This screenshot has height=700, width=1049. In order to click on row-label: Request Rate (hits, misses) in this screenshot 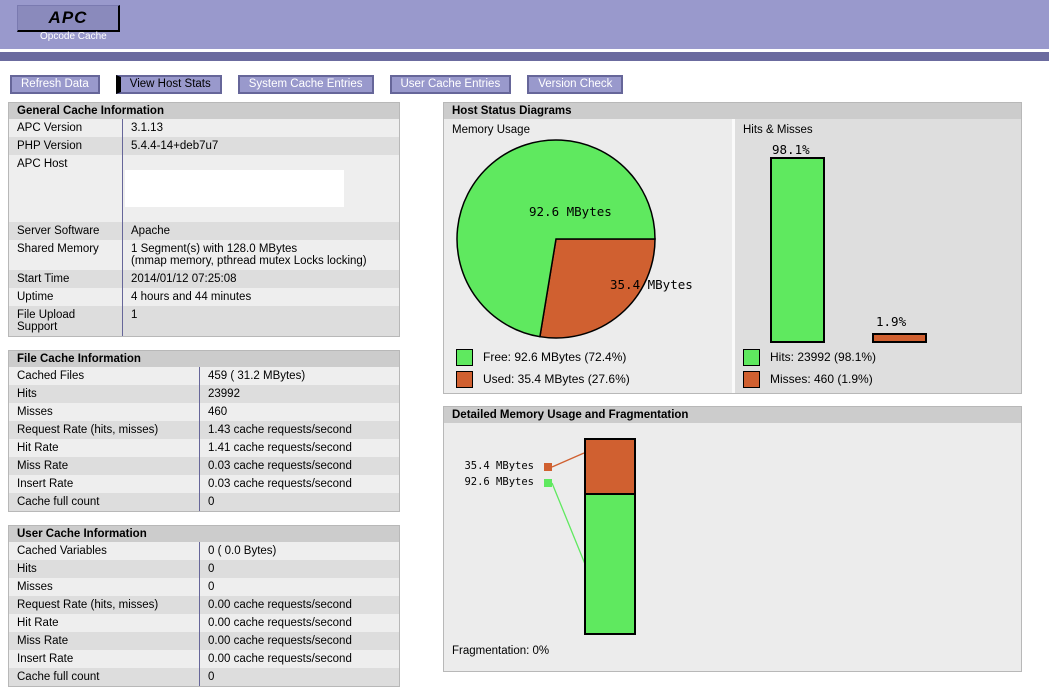, I will do `click(104, 430)`.